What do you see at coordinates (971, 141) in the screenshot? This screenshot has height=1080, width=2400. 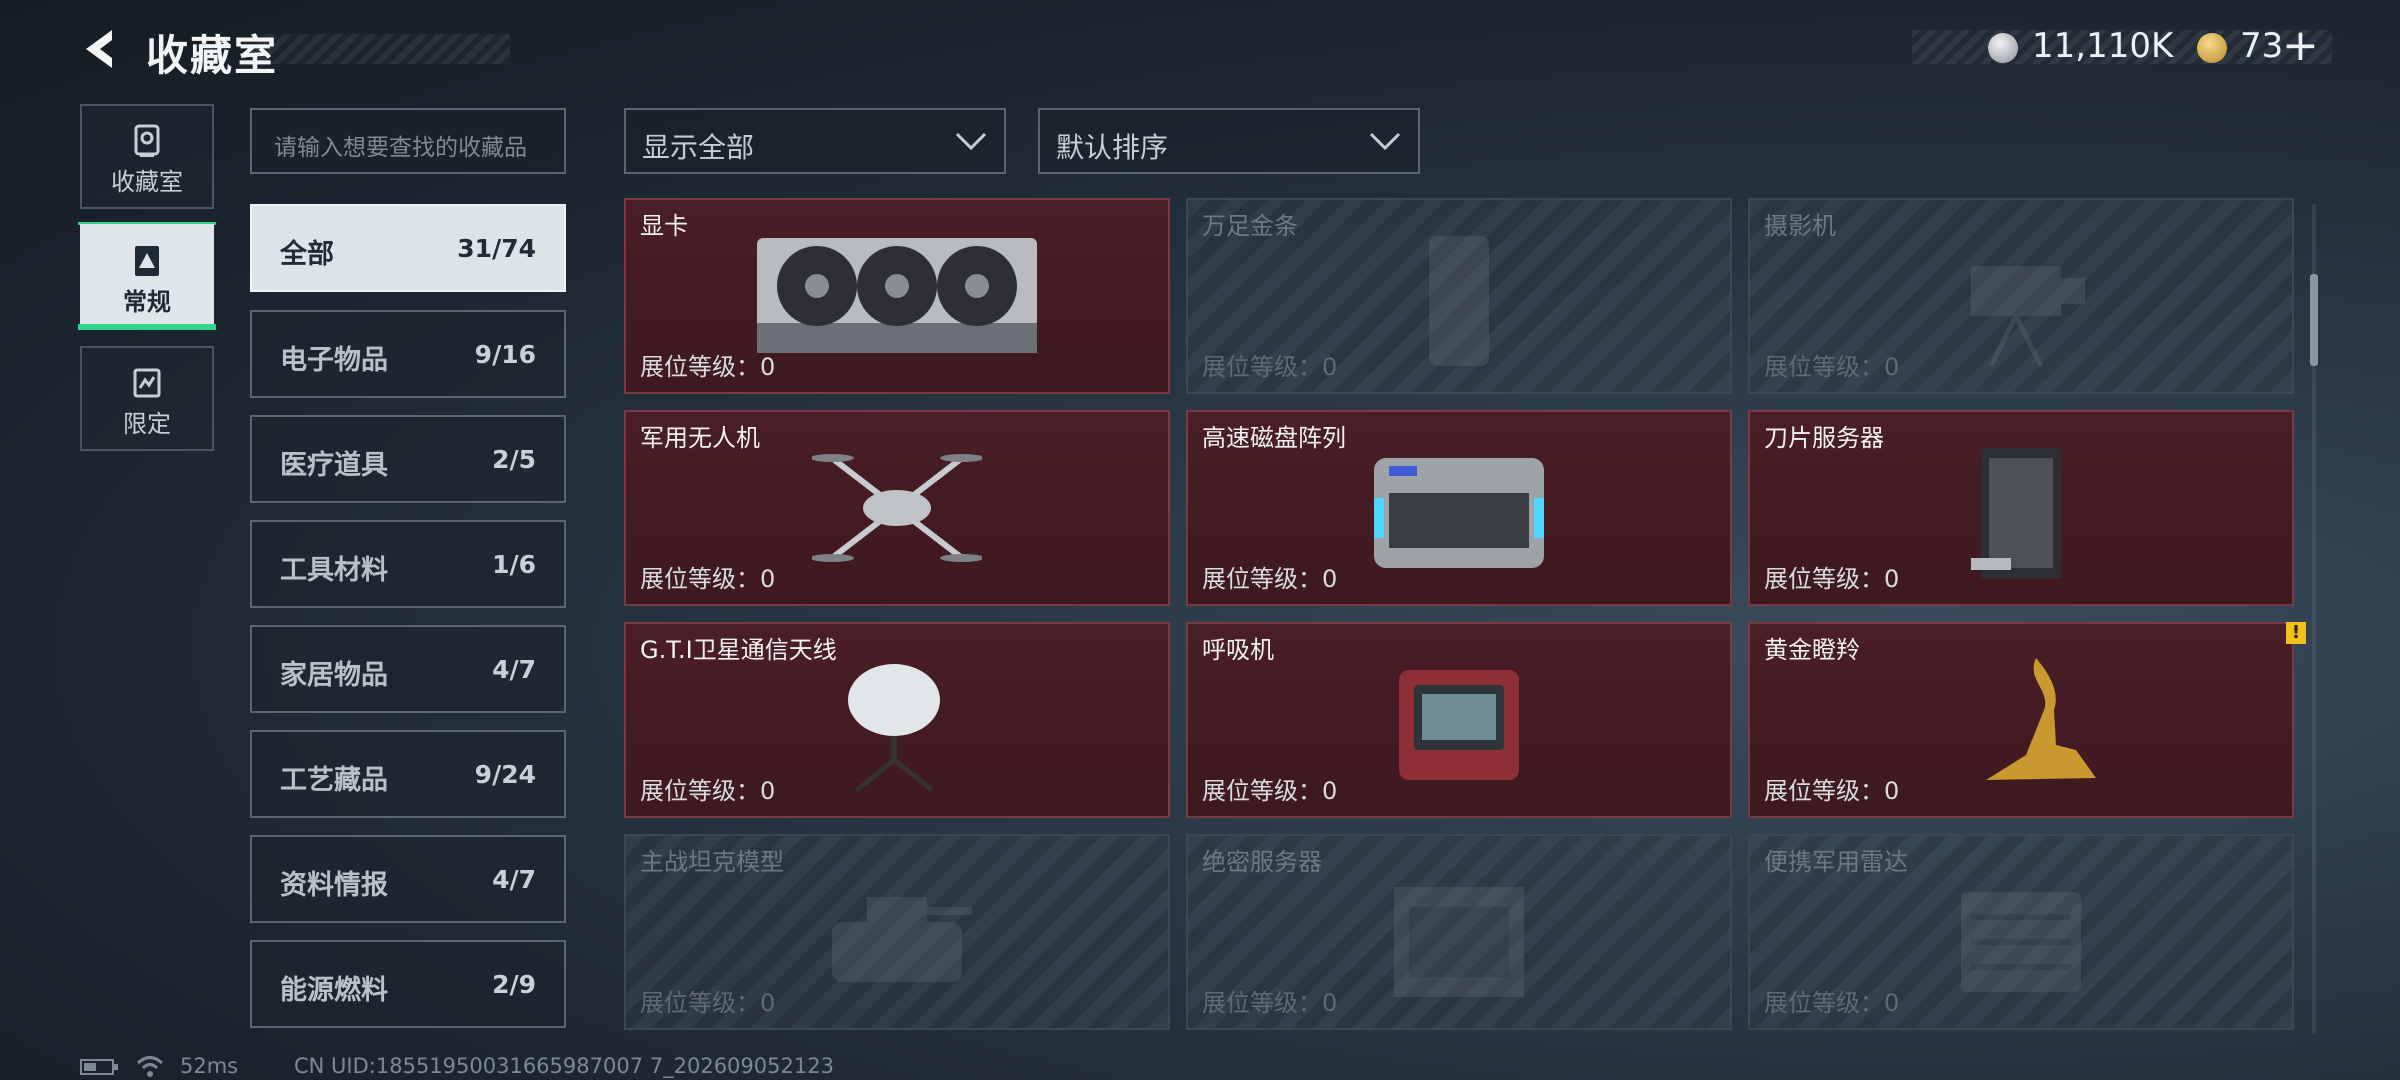 I see `chevron-down-icon` at bounding box center [971, 141].